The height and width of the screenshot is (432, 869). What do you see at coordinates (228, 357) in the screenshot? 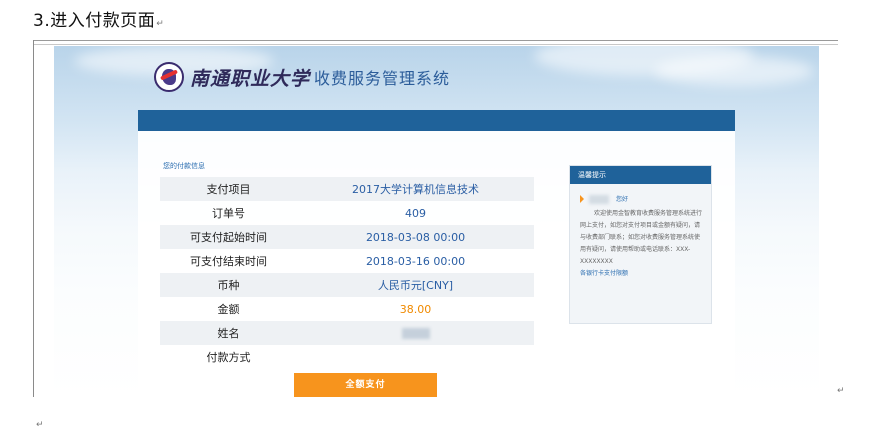
I see `row-label: 付款方式` at bounding box center [228, 357].